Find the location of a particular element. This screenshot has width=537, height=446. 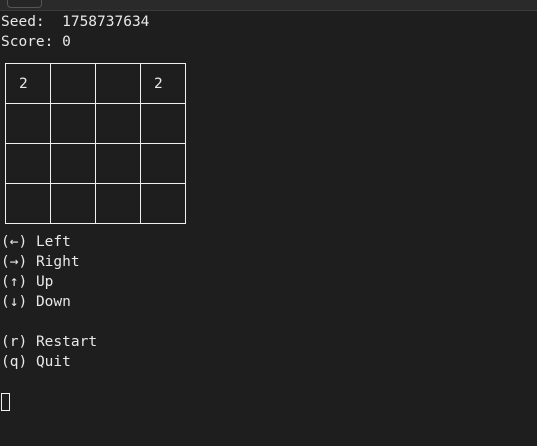

score-value: 0 is located at coordinates (66, 42).